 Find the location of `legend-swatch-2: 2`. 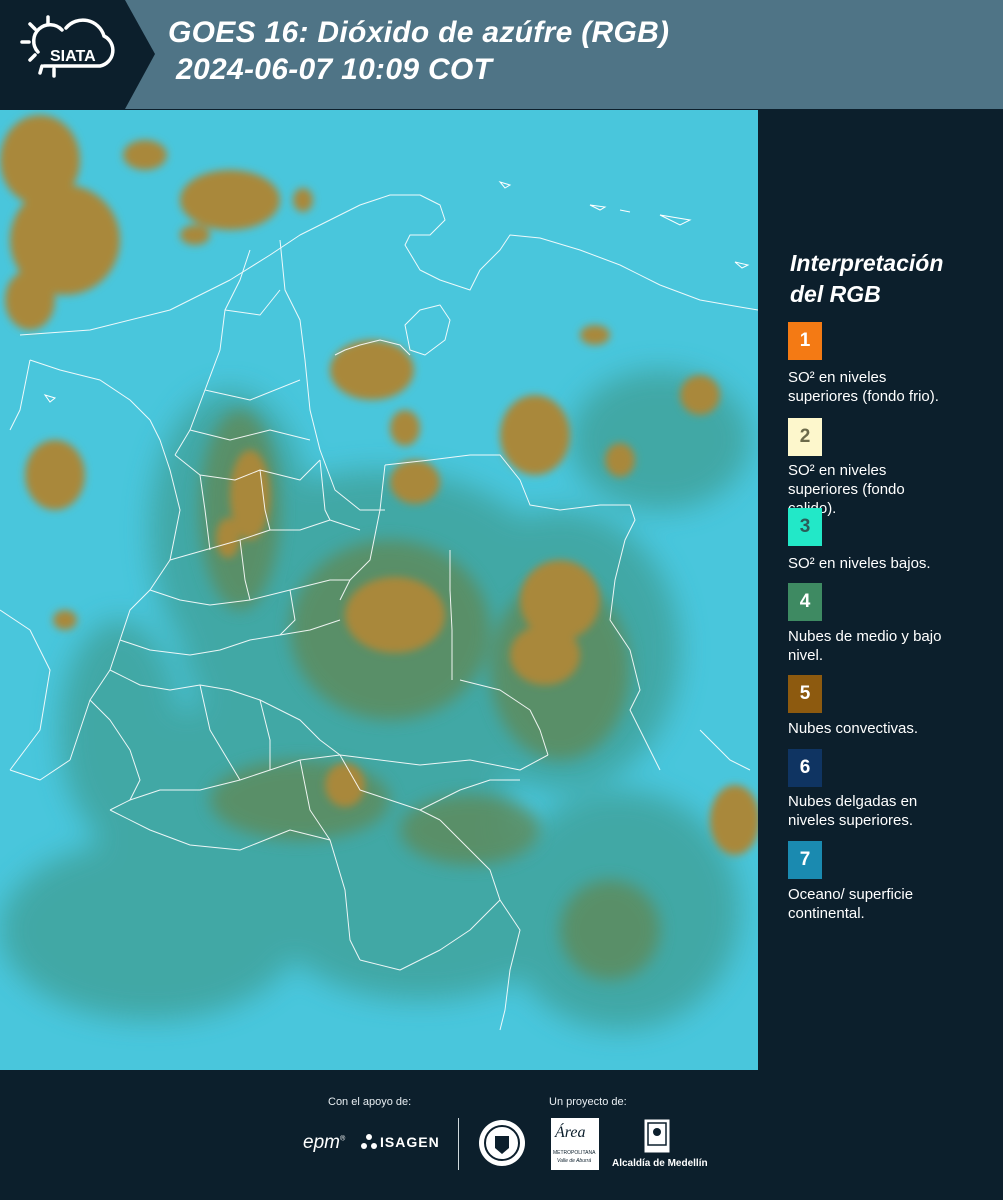

legend-swatch-2: 2 is located at coordinates (805, 437).